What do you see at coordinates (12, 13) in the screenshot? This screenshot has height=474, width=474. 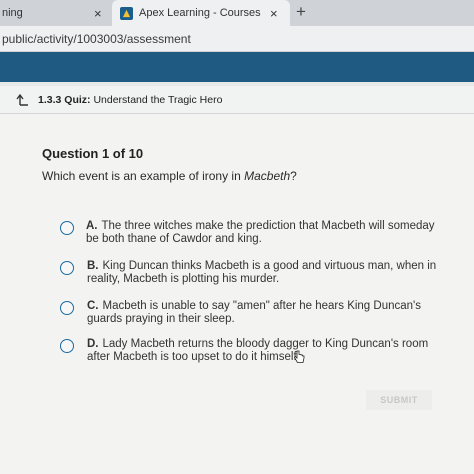 I see `tab-label: ning` at bounding box center [12, 13].